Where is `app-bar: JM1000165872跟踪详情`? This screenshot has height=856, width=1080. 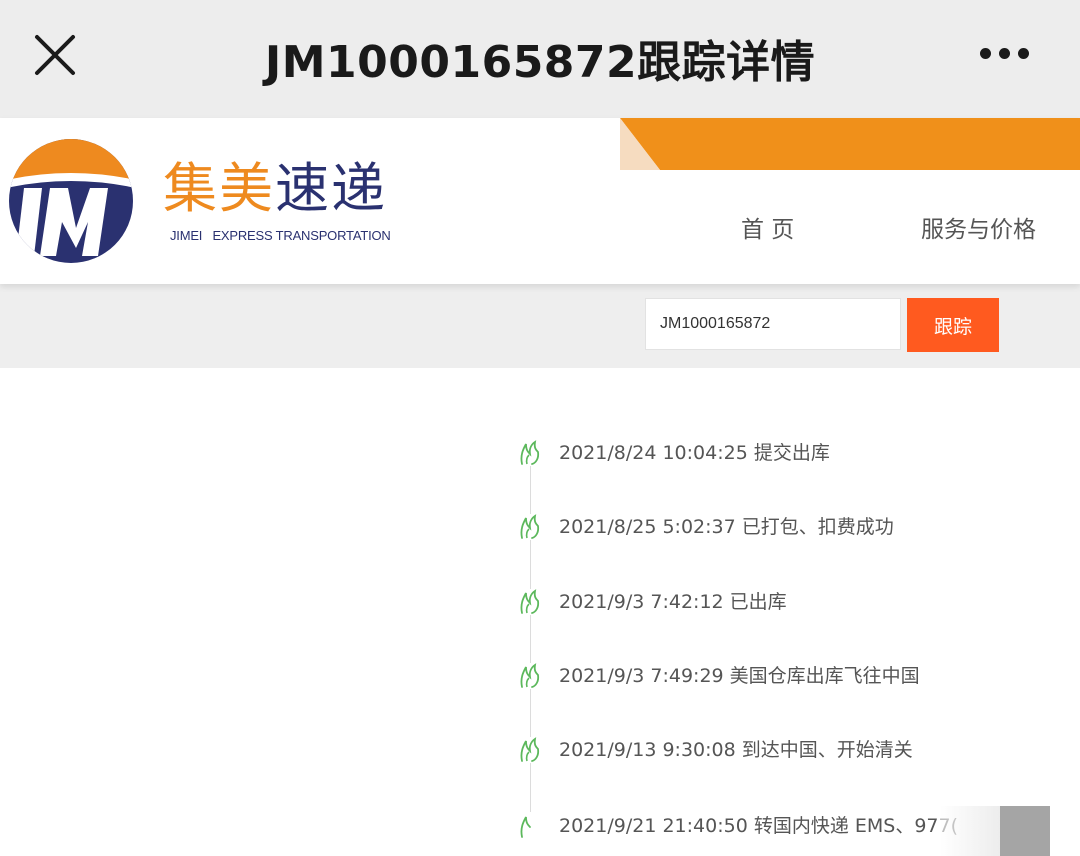
app-bar: JM1000165872跟踪详情 is located at coordinates (540, 59).